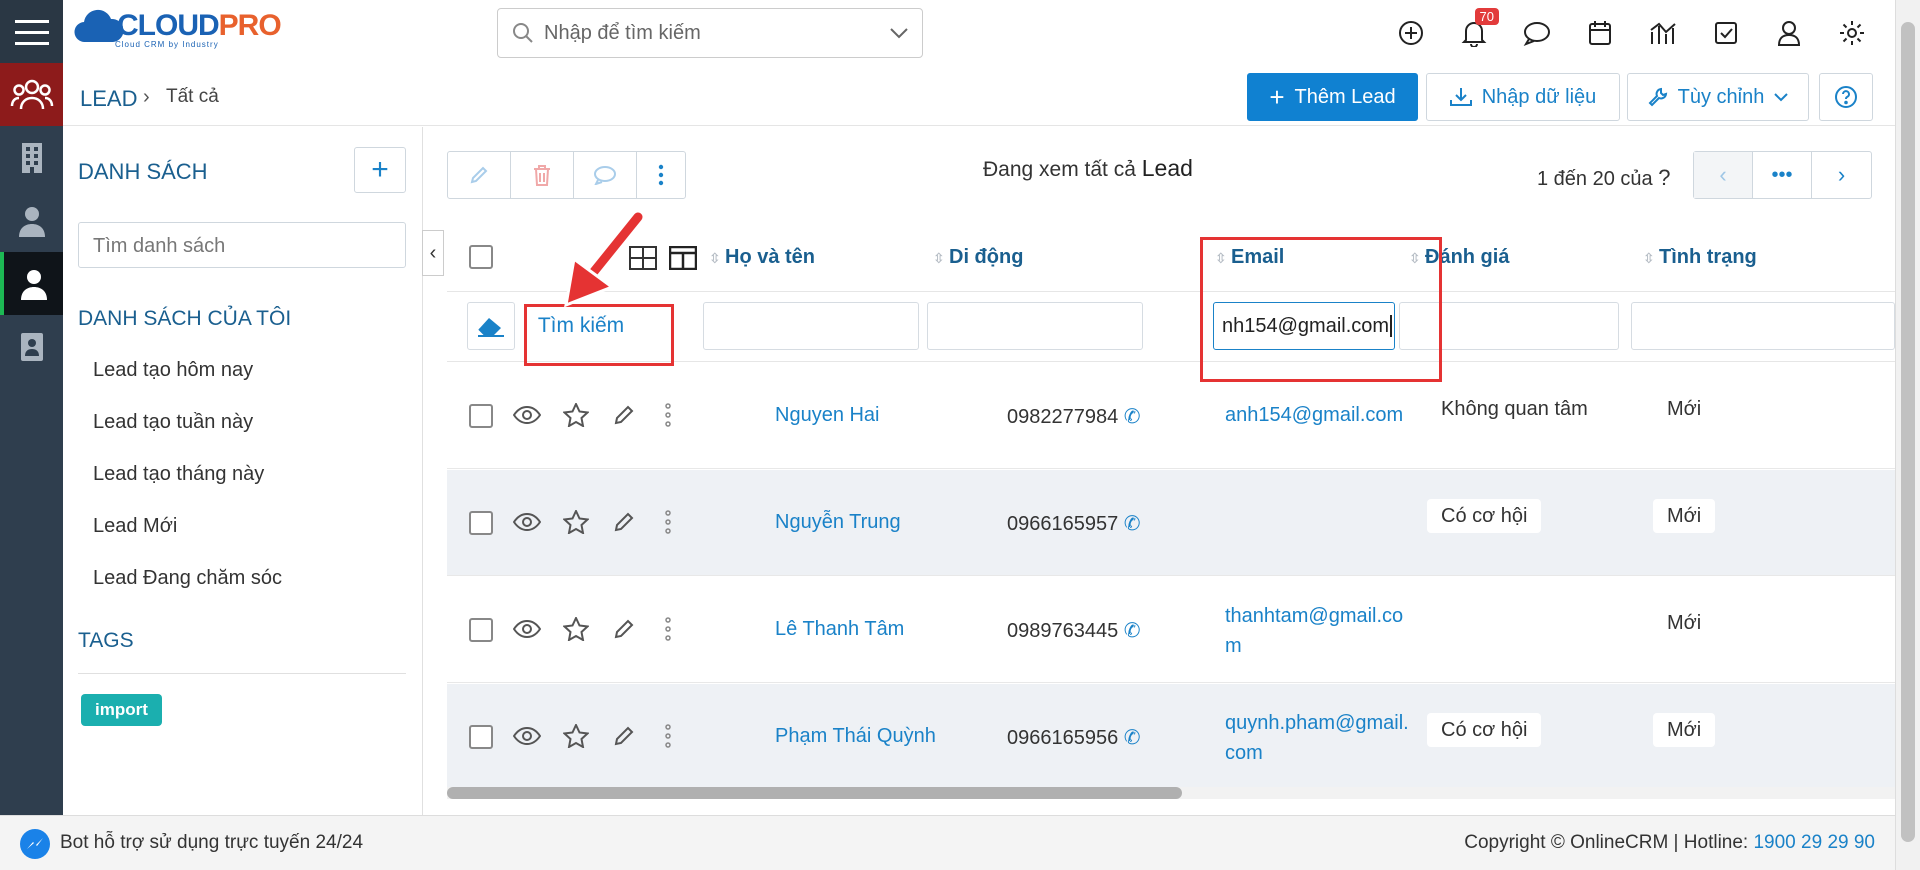  Describe the element at coordinates (1523, 97) in the screenshot. I see `import-button: Nhập dữ liệu` at that location.